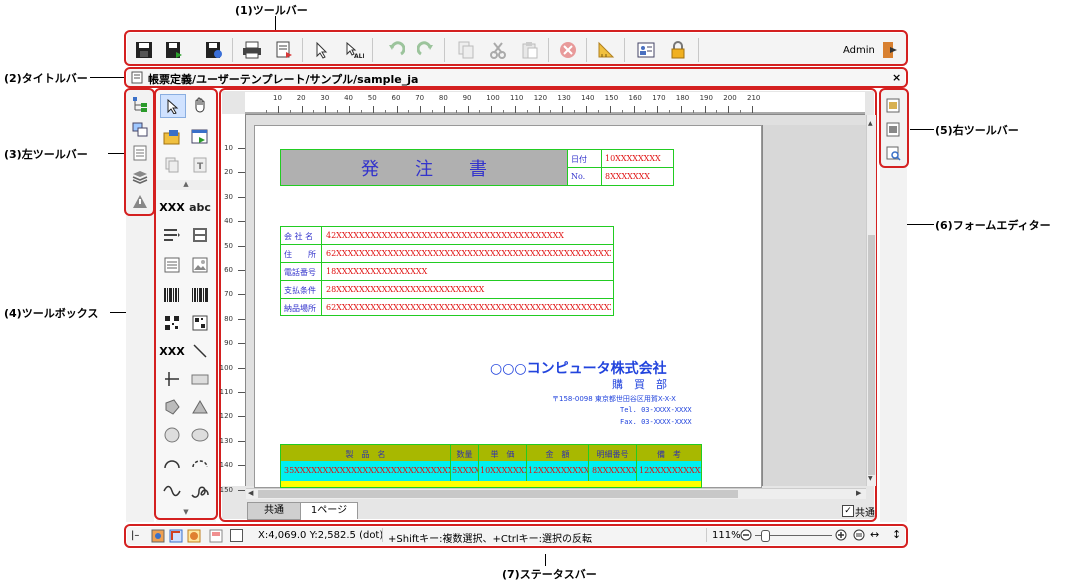 The height and width of the screenshot is (582, 1070). Describe the element at coordinates (172, 265) in the screenshot. I see `list-field-icon` at that location.